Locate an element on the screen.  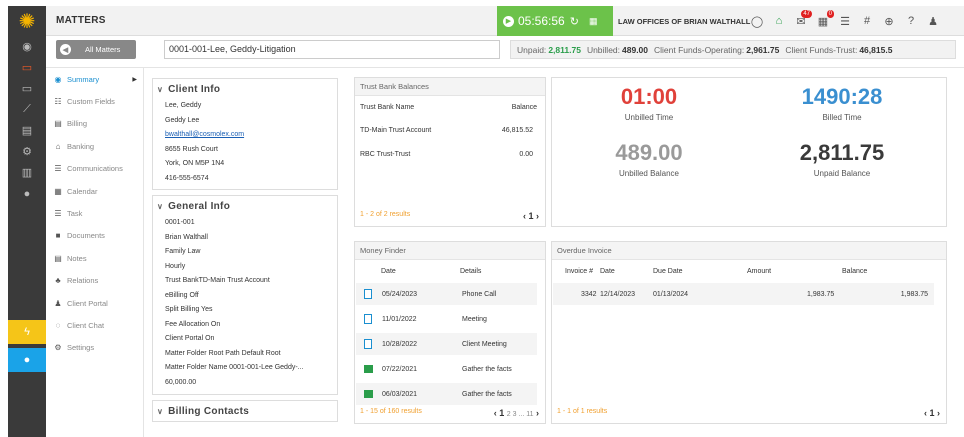
money-finder-row: 07/22/2021 Gather the facts is located at coordinates (446, 369).